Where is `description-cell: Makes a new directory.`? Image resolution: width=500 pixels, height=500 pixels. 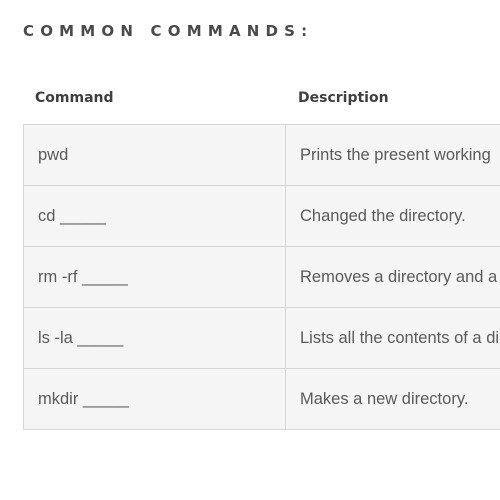
description-cell: Makes a new directory. is located at coordinates (384, 398).